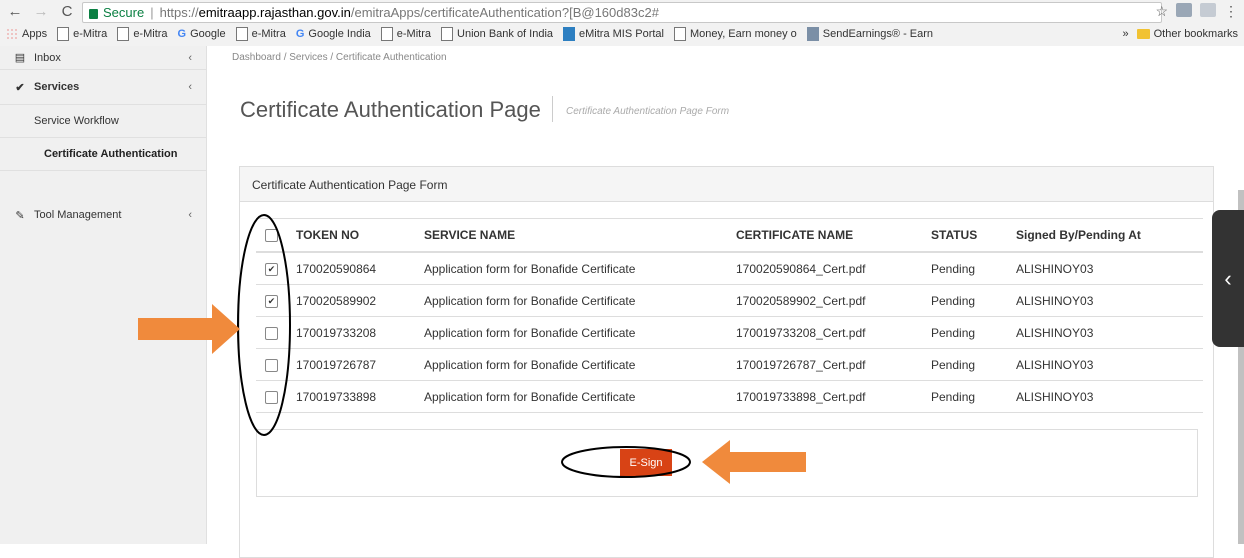 The image size is (1244, 558). Describe the element at coordinates (271, 236) in the screenshot. I see `select-all-checkbox` at that location.